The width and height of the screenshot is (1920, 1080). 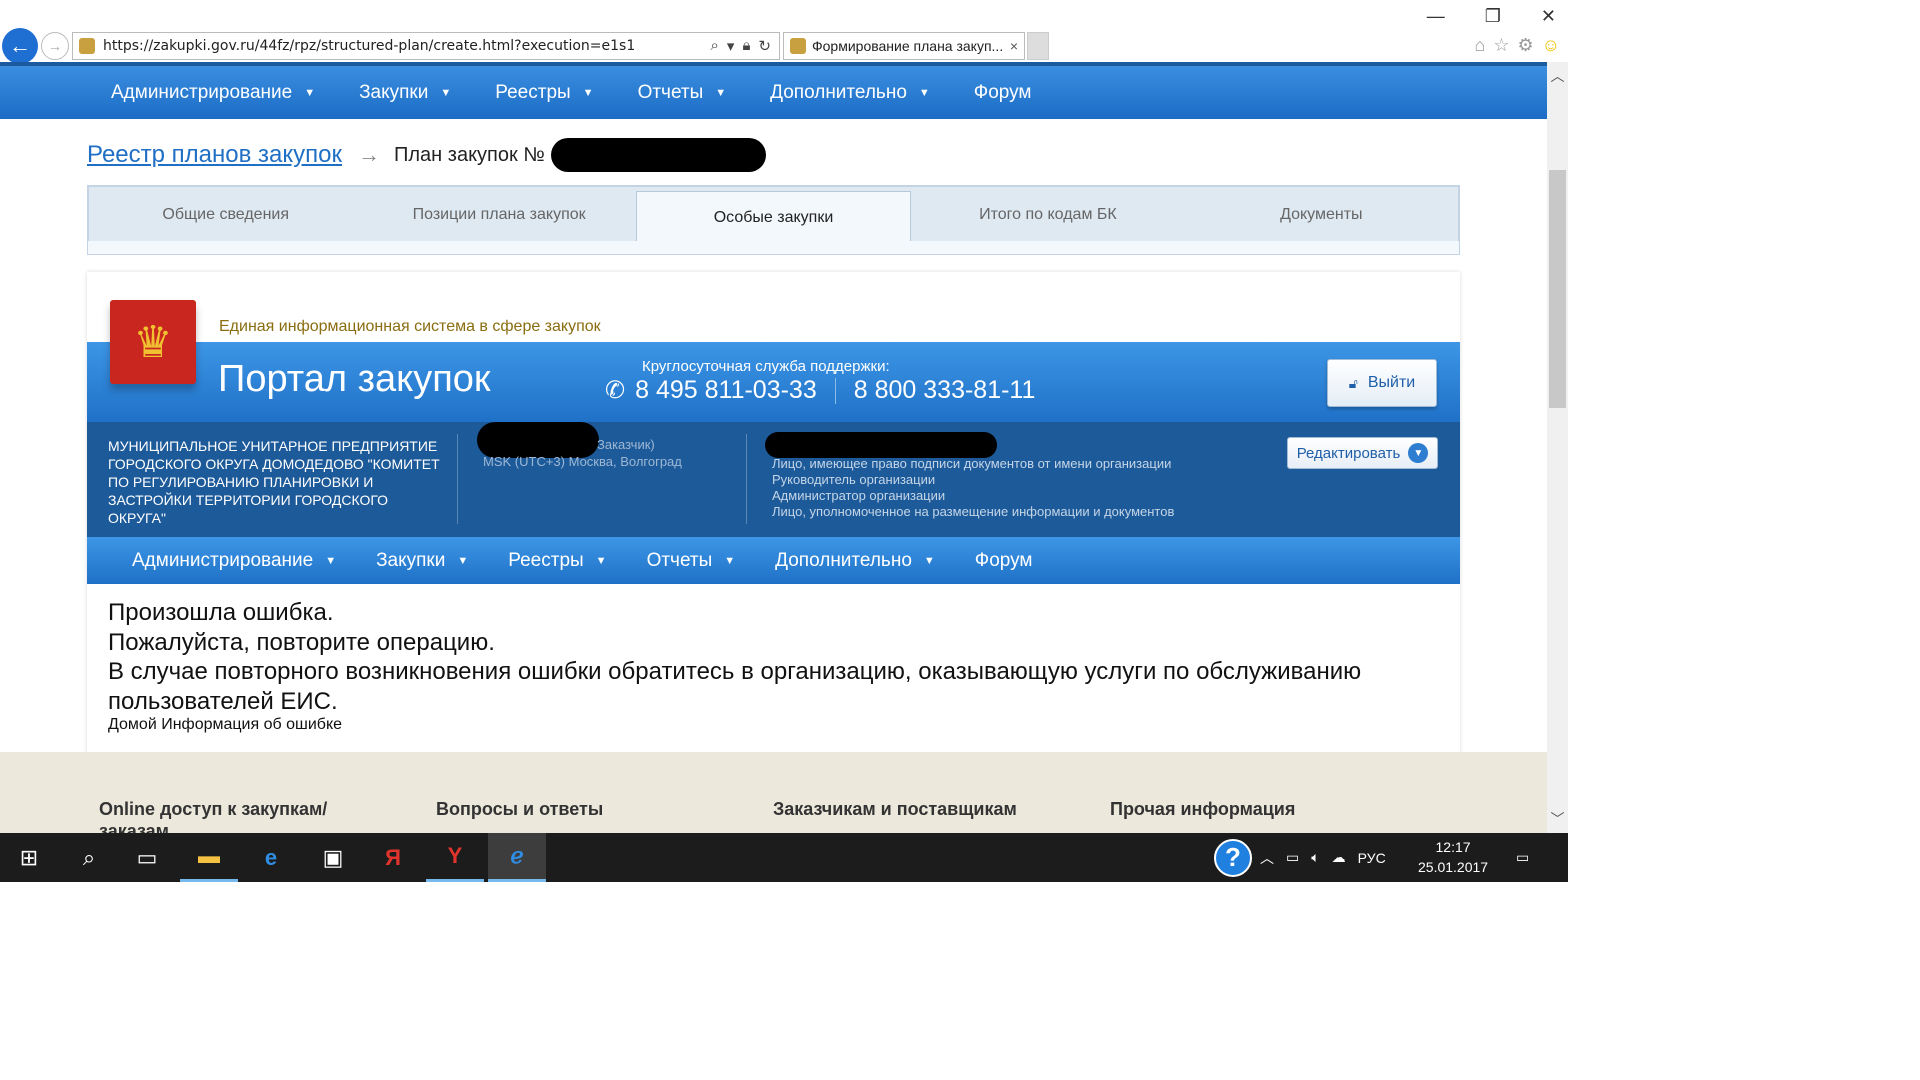 What do you see at coordinates (1321, 215) in the screenshot?
I see `tab-documents: Документы` at bounding box center [1321, 215].